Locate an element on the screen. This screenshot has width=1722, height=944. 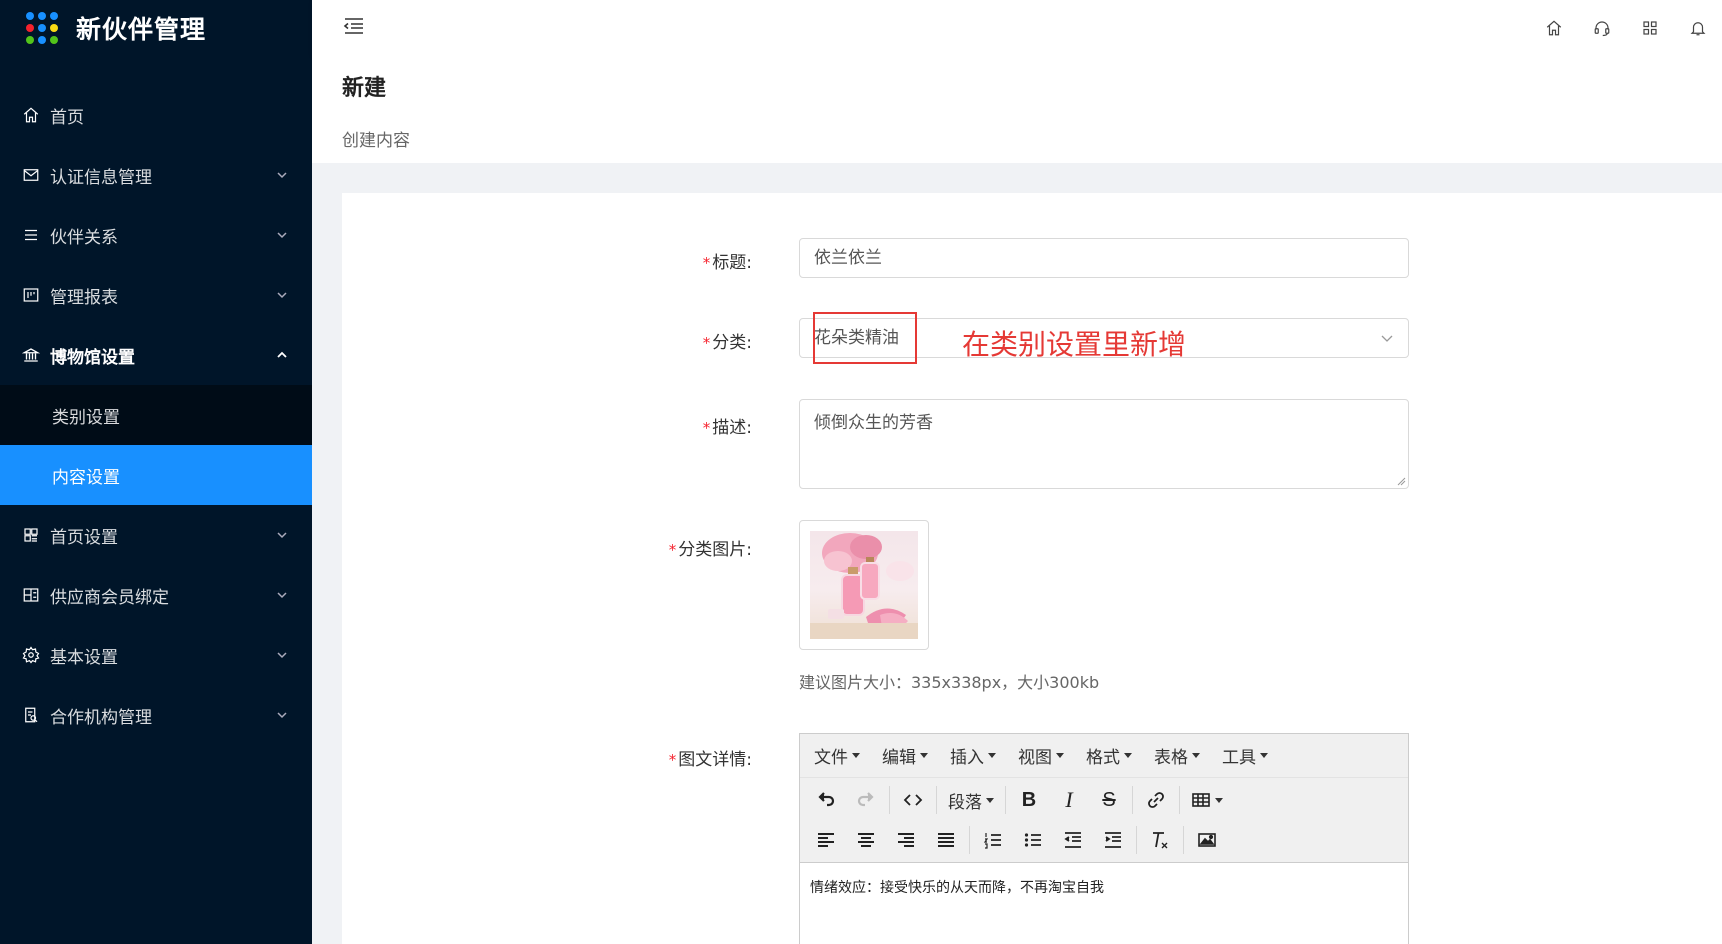
image-upload is located at coordinates (864, 585).